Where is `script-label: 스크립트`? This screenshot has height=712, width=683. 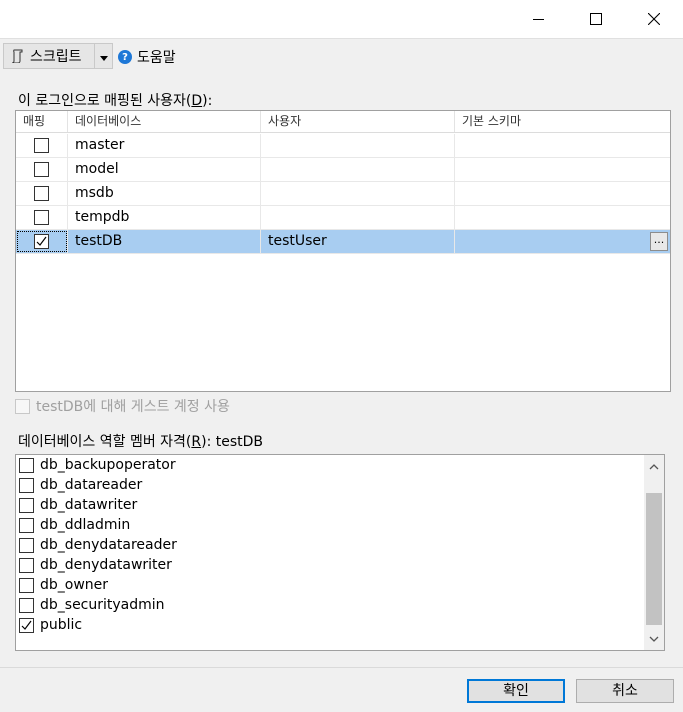
script-label: 스크립트 is located at coordinates (56, 57).